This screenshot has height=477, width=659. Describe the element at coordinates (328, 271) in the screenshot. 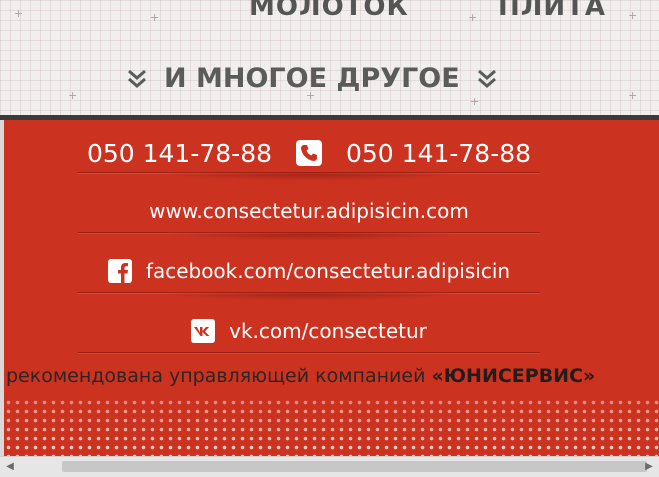

I see `facebook-link: facebook.com/consectetur.adipisicin` at that location.